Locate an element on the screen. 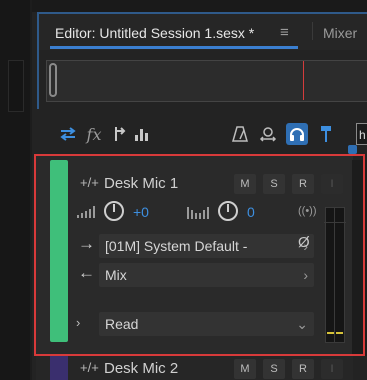 The width and height of the screenshot is (367, 380). headphone-svg is located at coordinates (297, 134).